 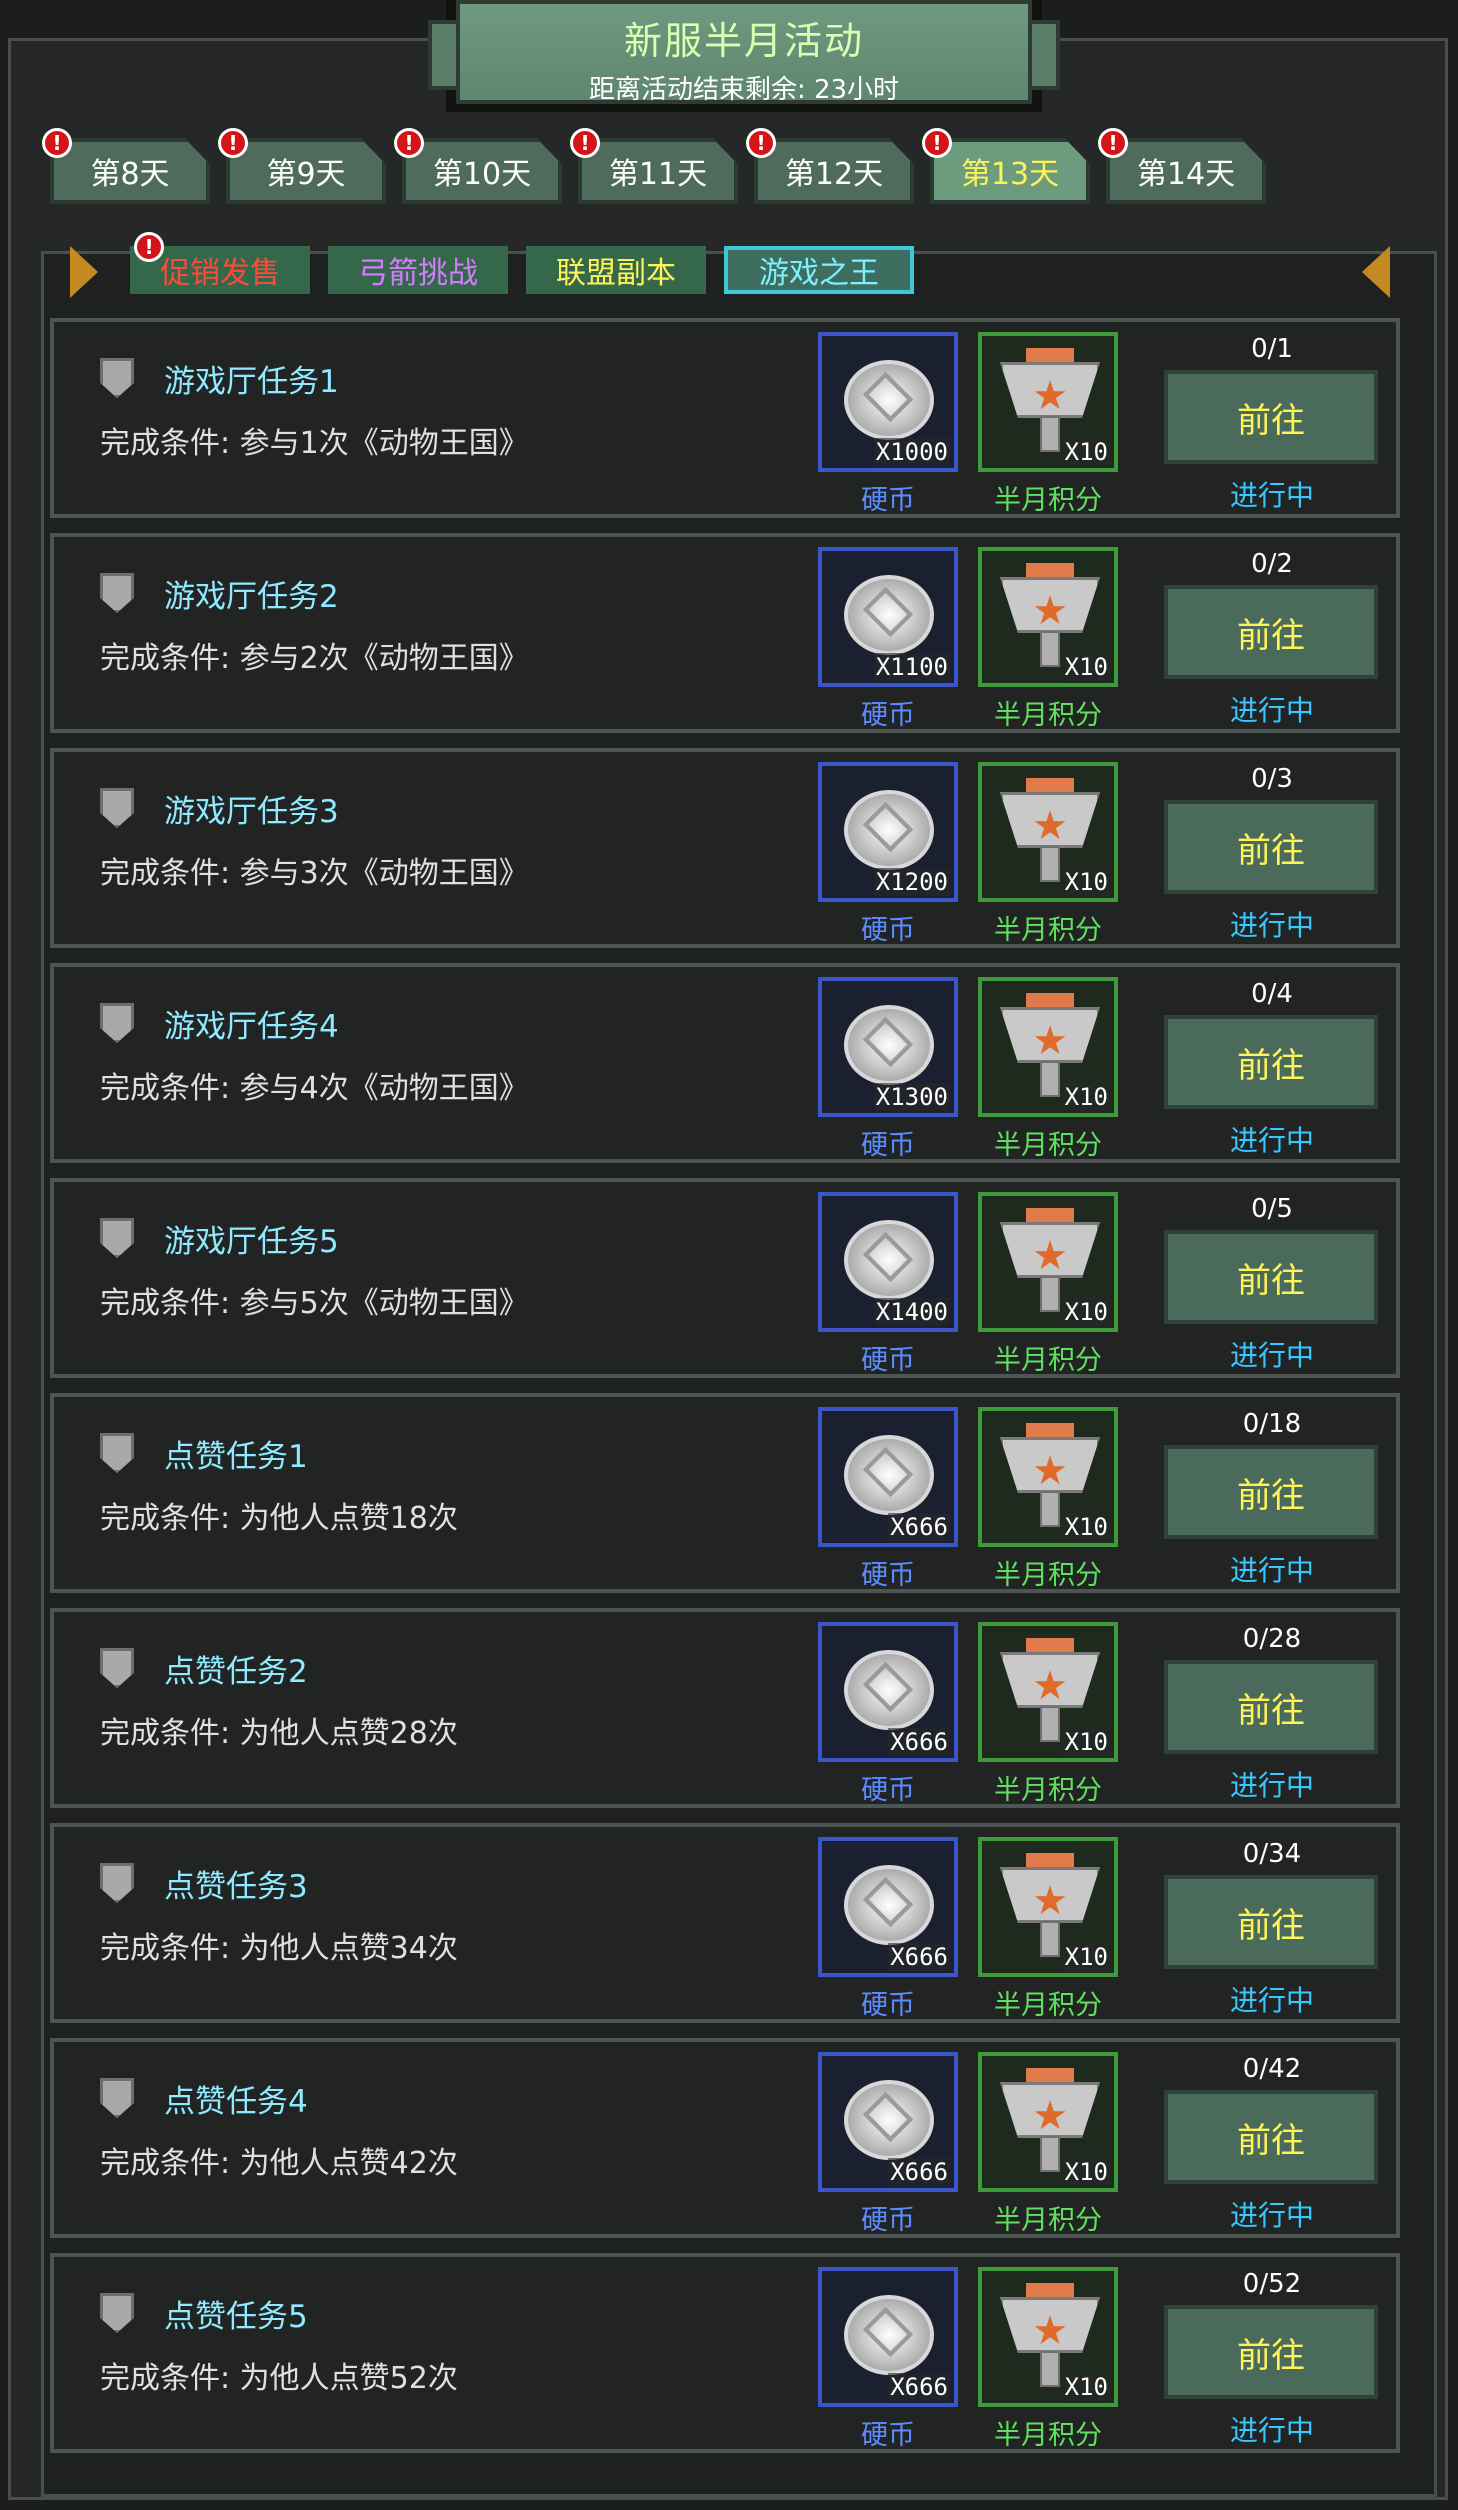 What do you see at coordinates (1272, 1639) in the screenshot?
I see `task-progress: 0/28` at bounding box center [1272, 1639].